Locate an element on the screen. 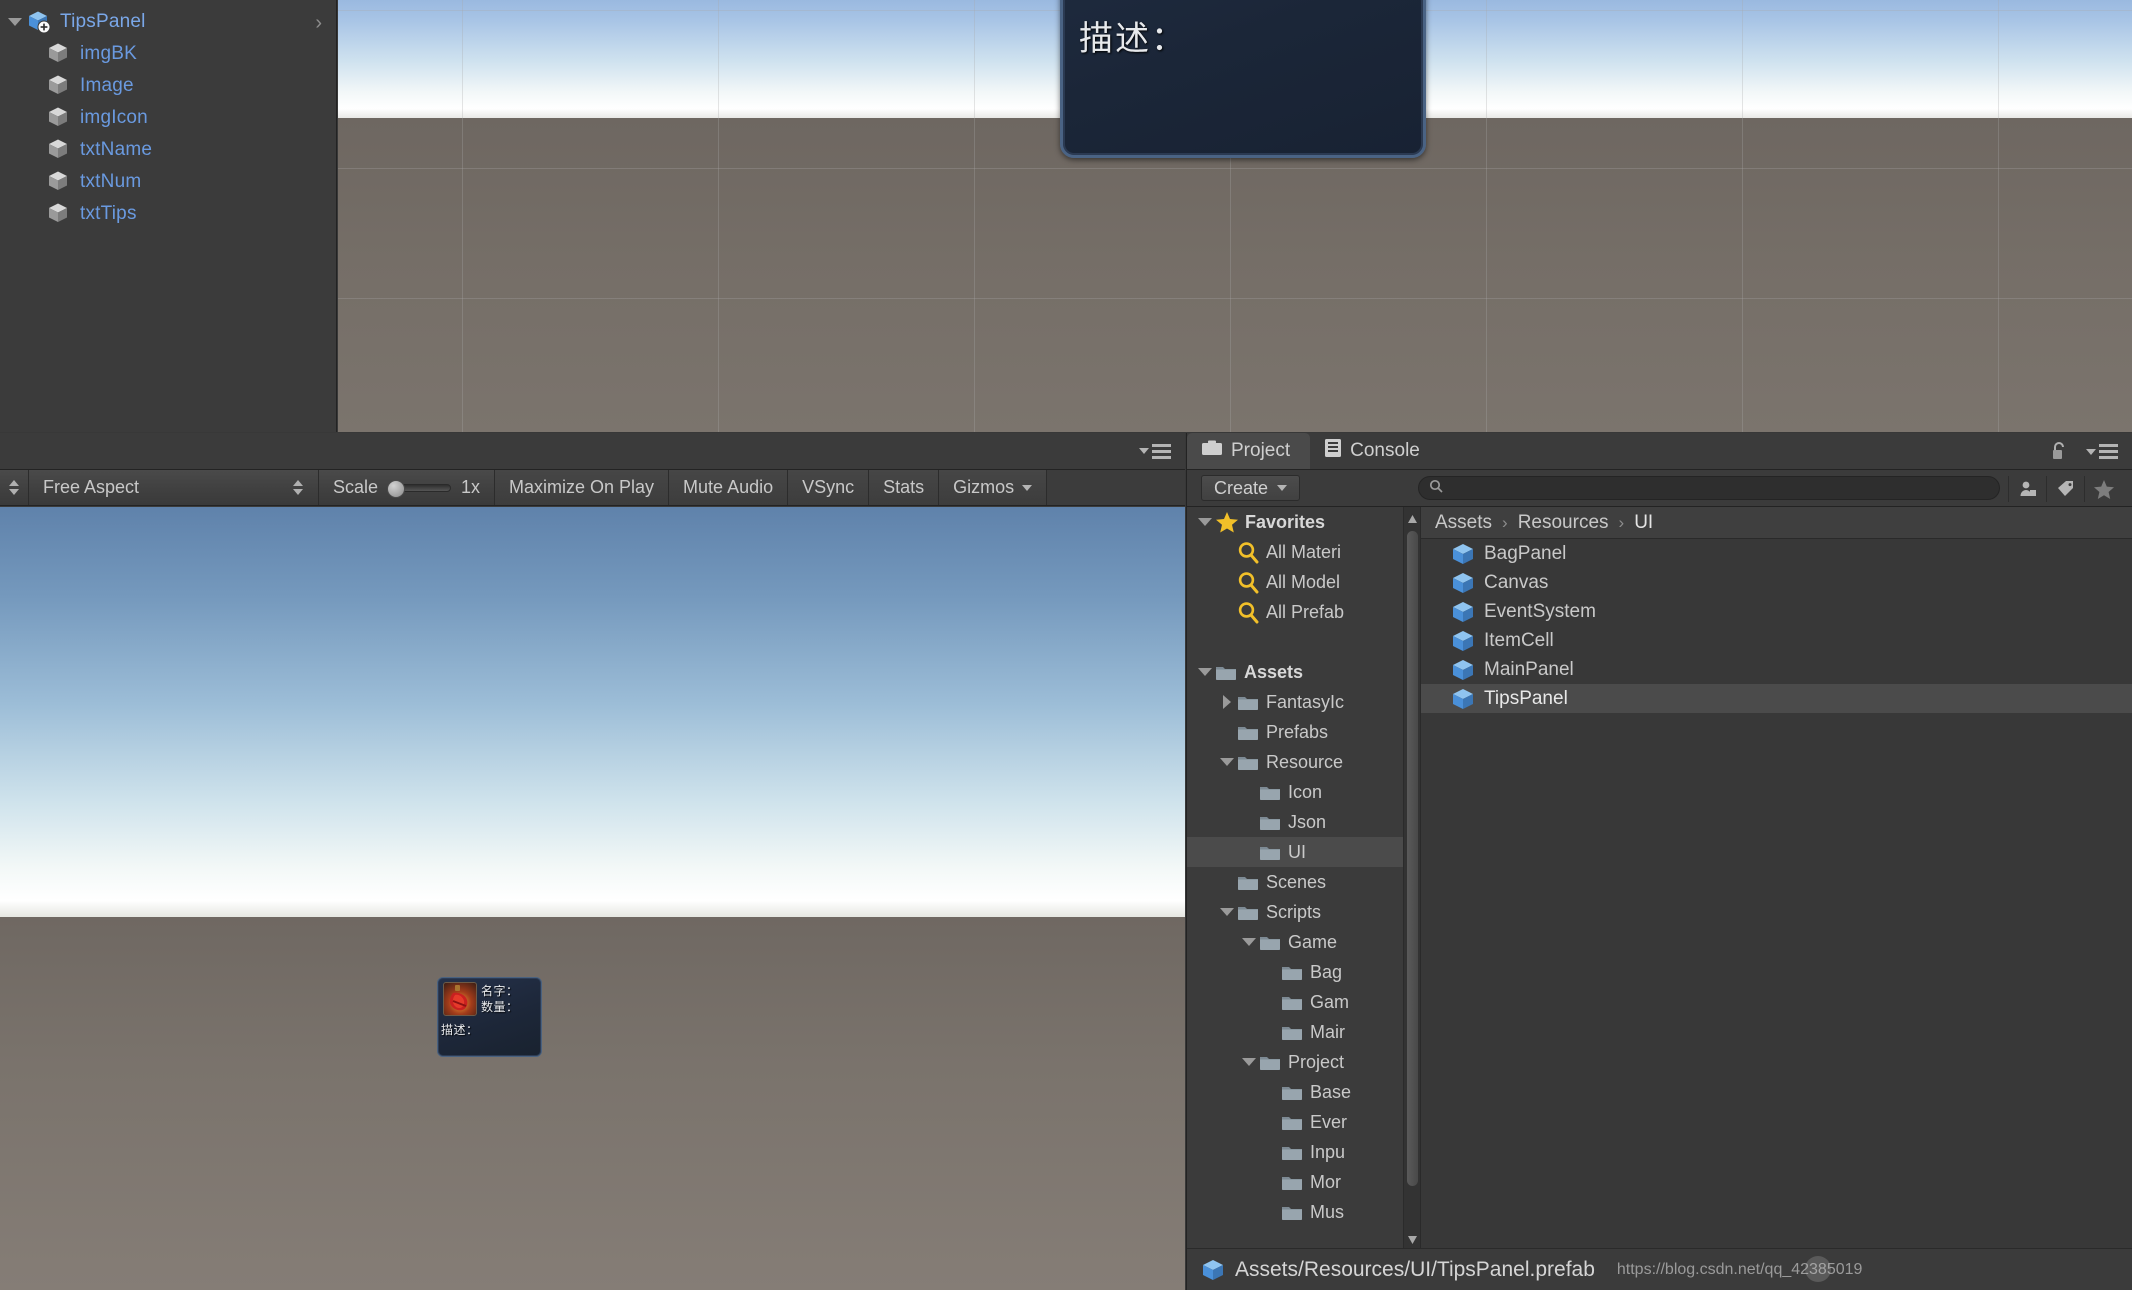 The height and width of the screenshot is (1290, 2132). tree-item-inpu: Inpu is located at coordinates (1303, 1152).